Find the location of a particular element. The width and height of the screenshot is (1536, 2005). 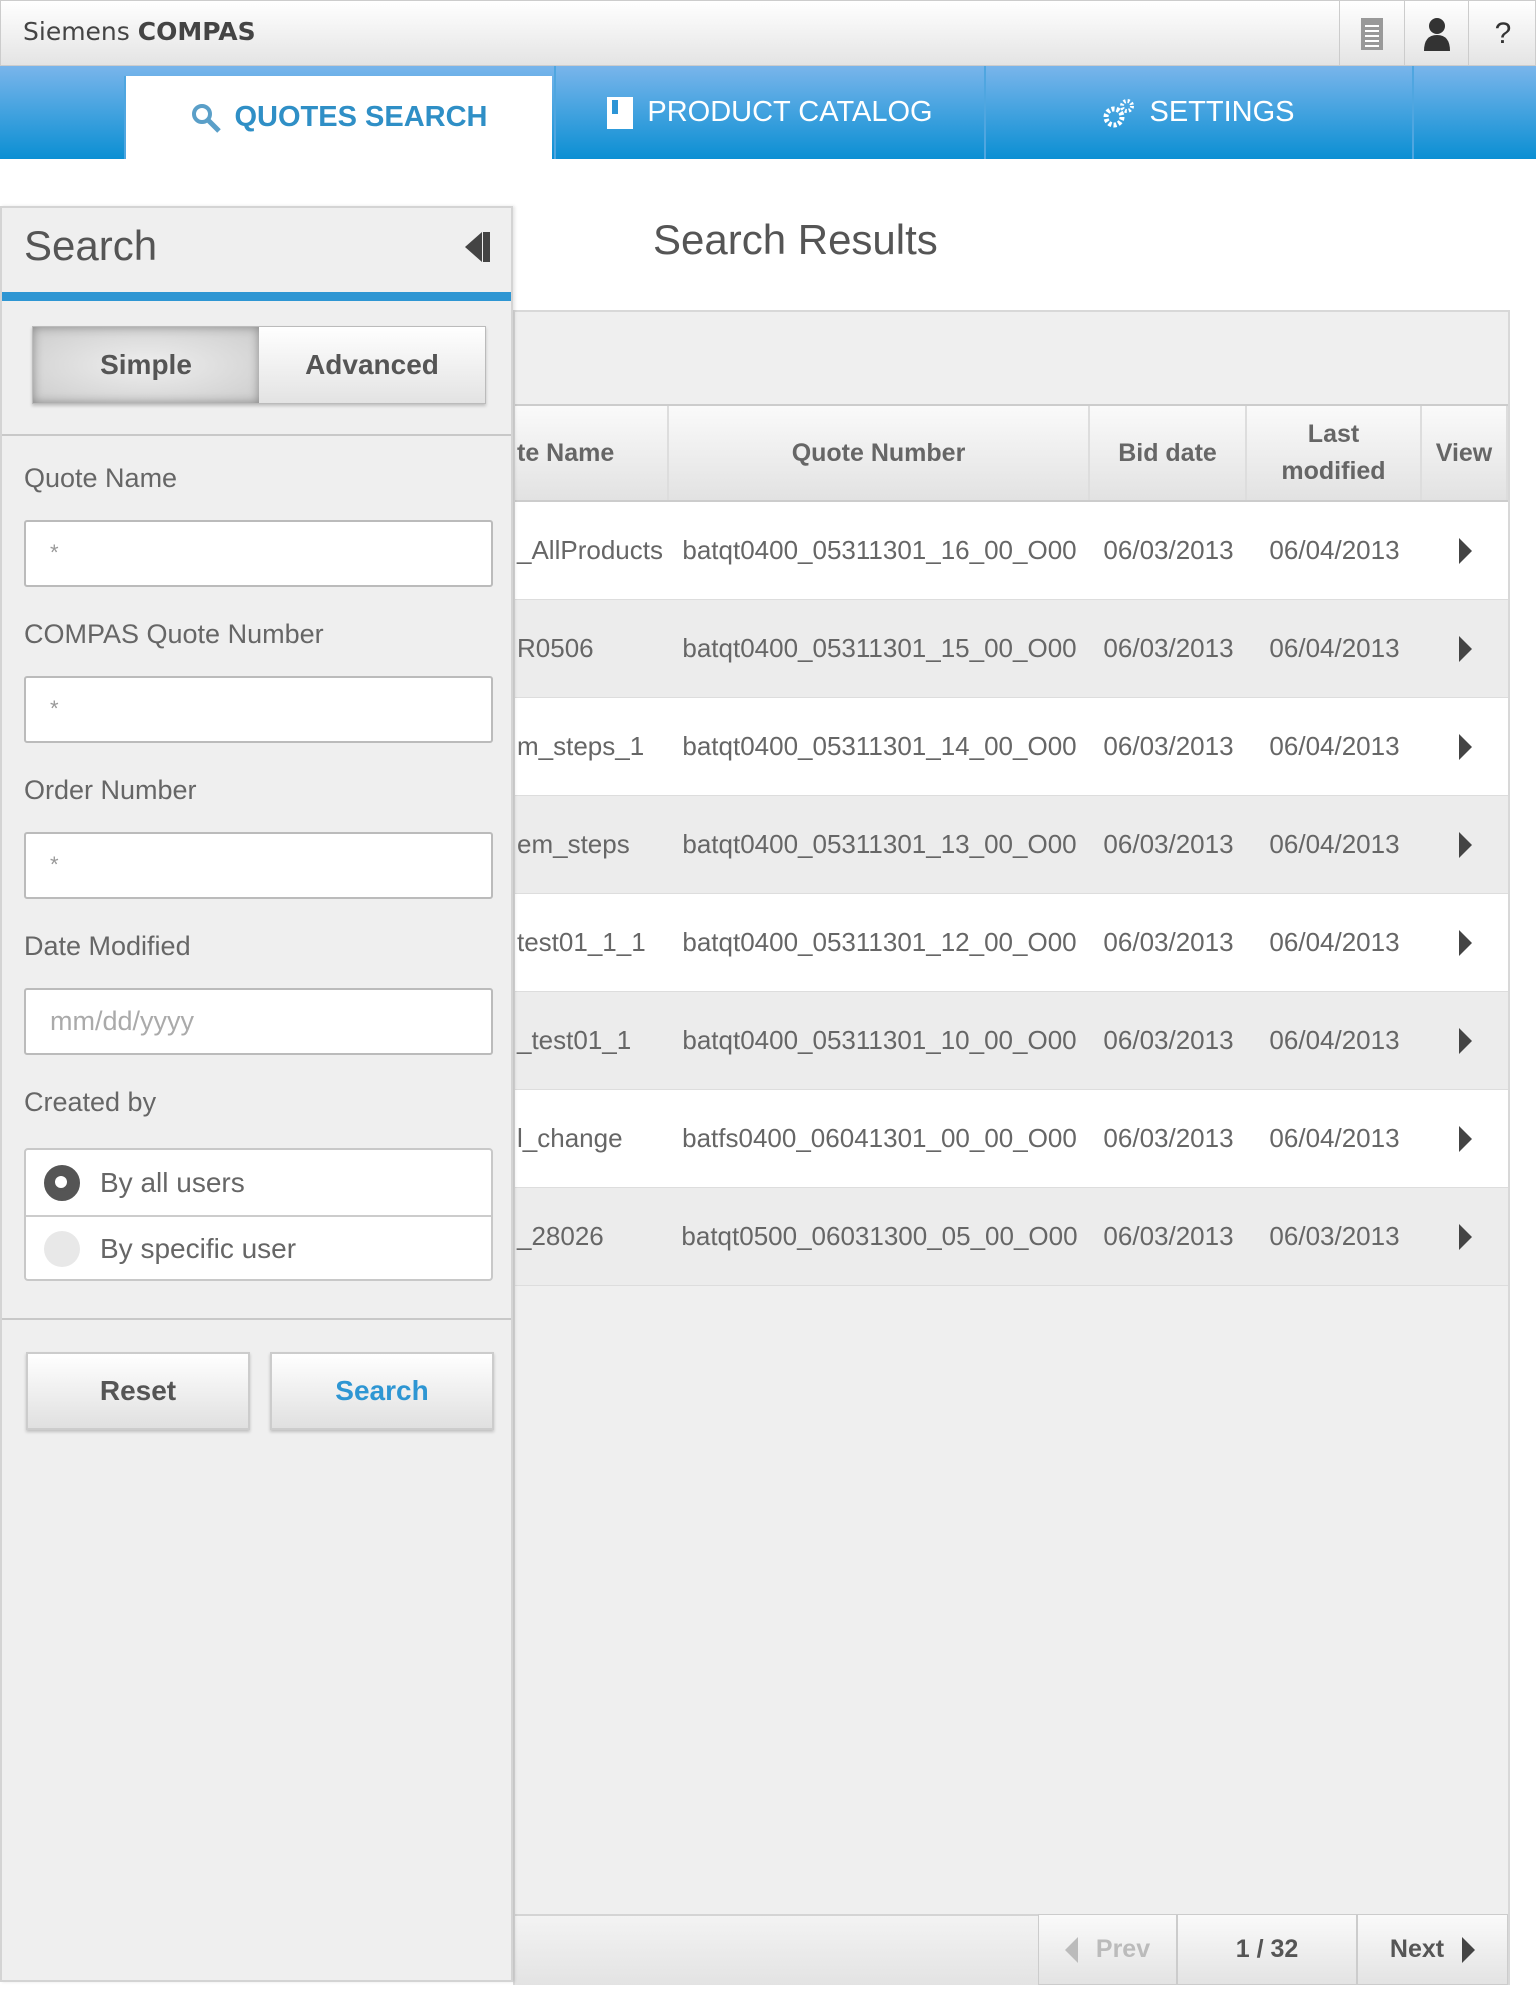

created-by-radio-group: By all users By specific user is located at coordinates (258, 1214).